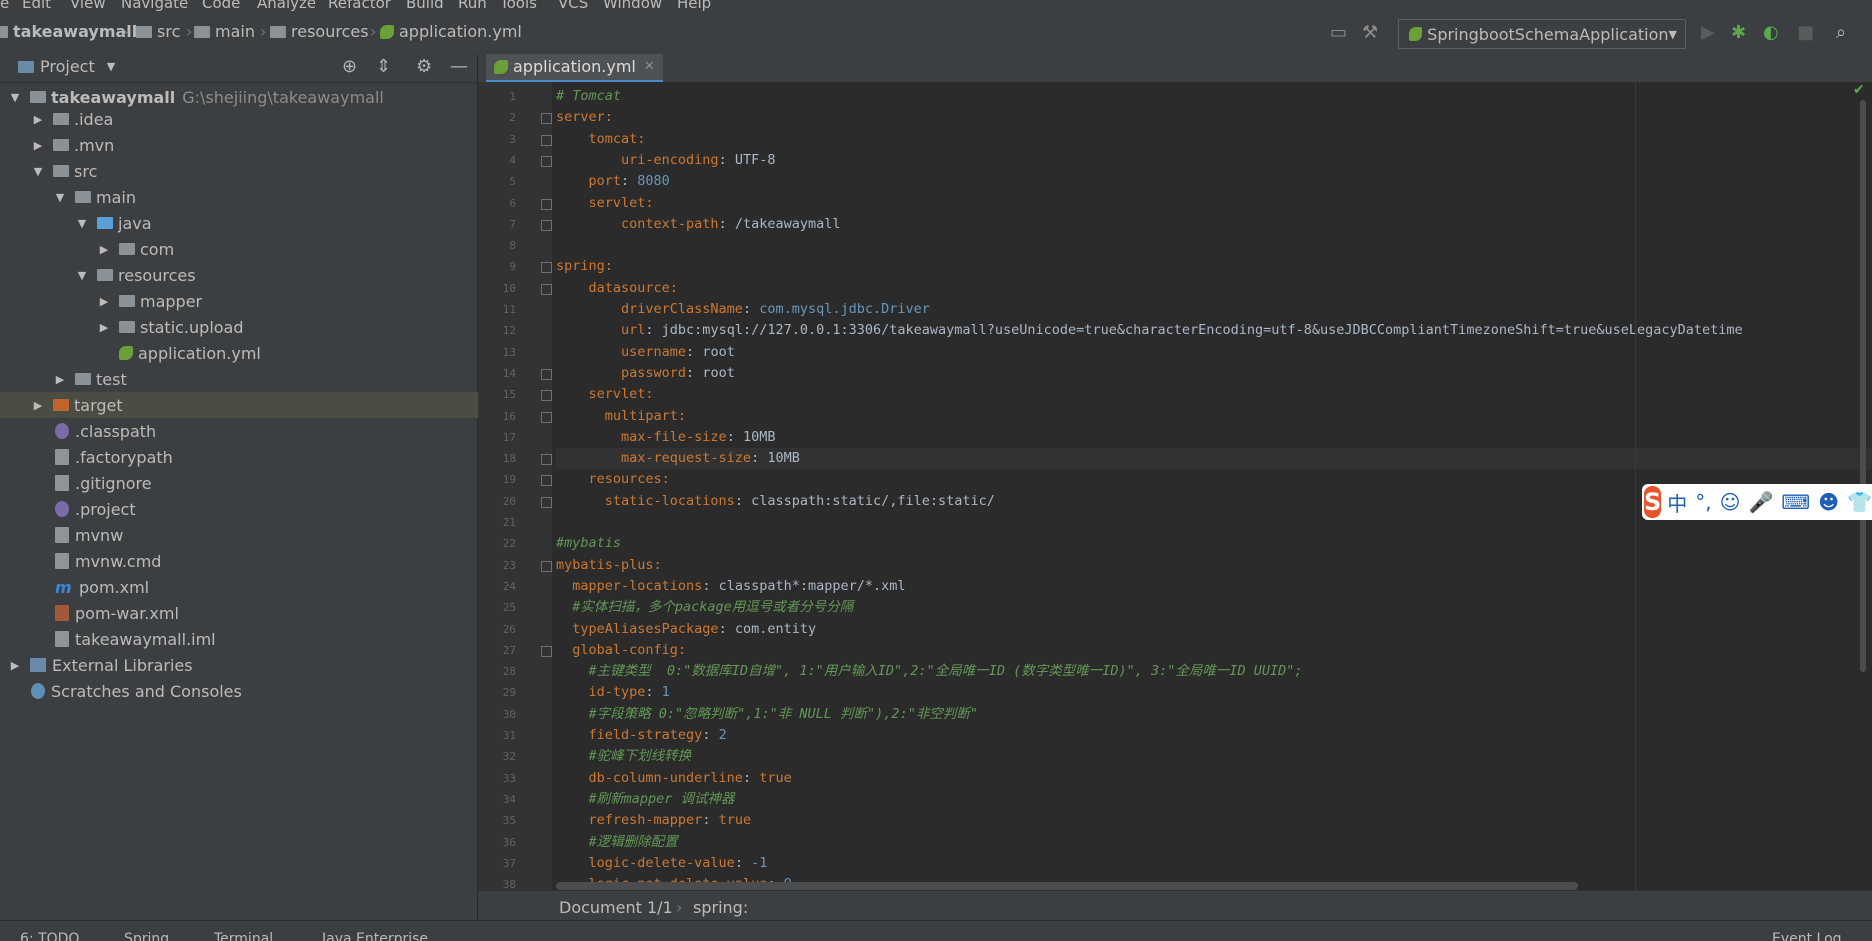 The width and height of the screenshot is (1872, 941). I want to click on build-hammer-icon: ⚒, so click(1370, 32).